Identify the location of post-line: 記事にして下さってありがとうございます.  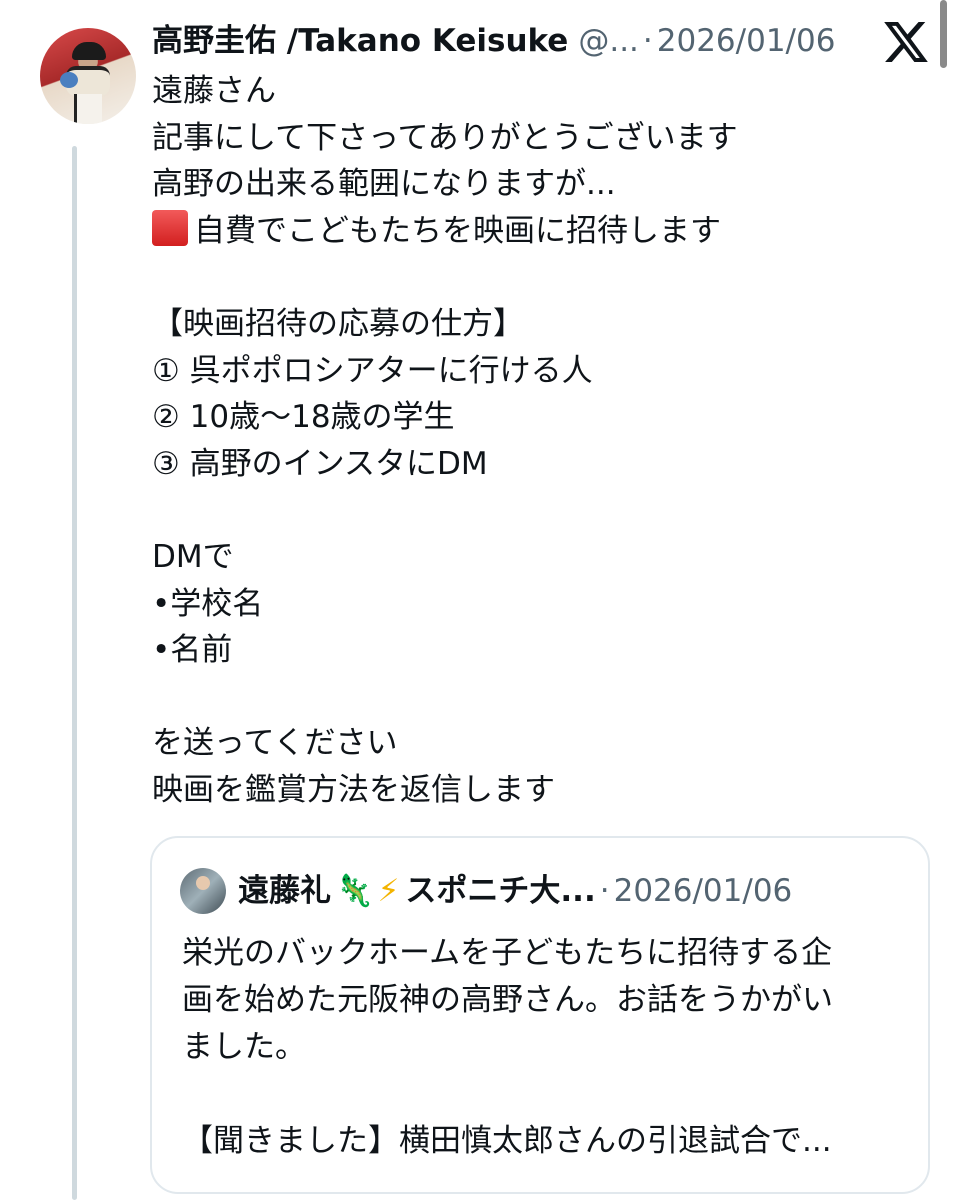
(445, 137).